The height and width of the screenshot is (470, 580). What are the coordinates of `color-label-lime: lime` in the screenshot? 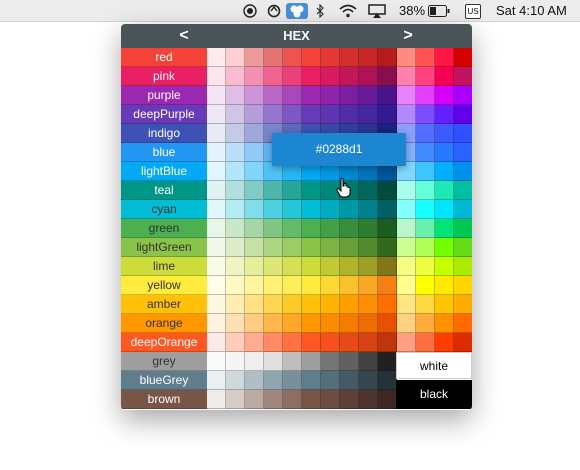 It's located at (164, 266).